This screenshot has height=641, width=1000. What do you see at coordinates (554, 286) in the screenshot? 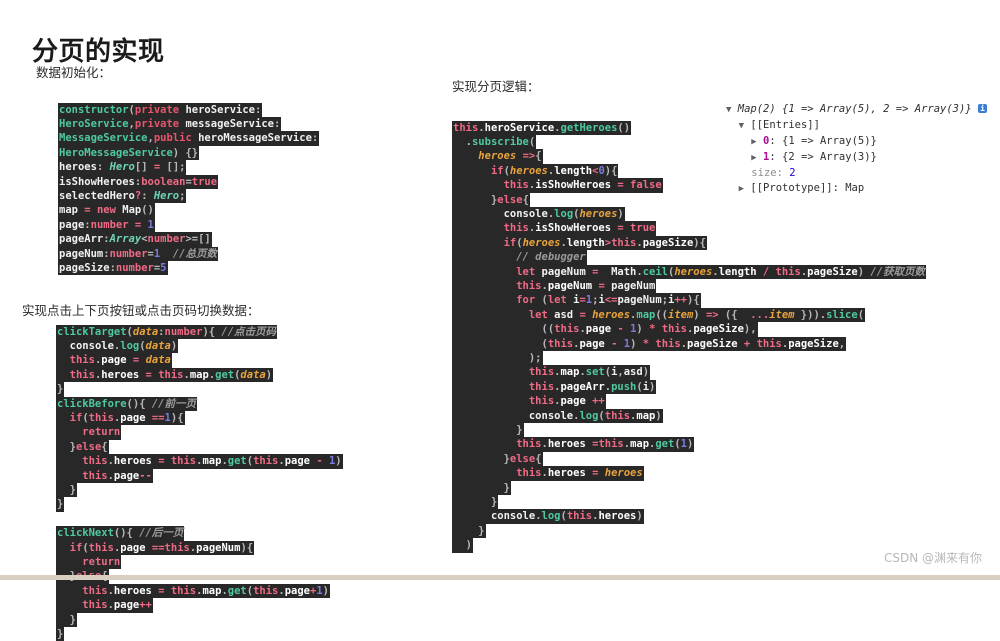
I see `code-line: this.pageNum = pageNum` at bounding box center [554, 286].